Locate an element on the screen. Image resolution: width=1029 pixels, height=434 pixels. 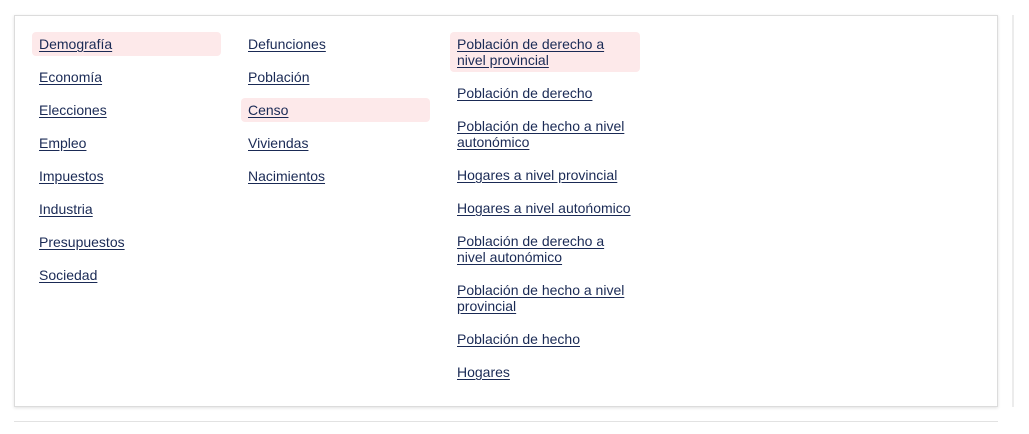
dataset-item: Hogares a nivel provincial is located at coordinates (545, 175).